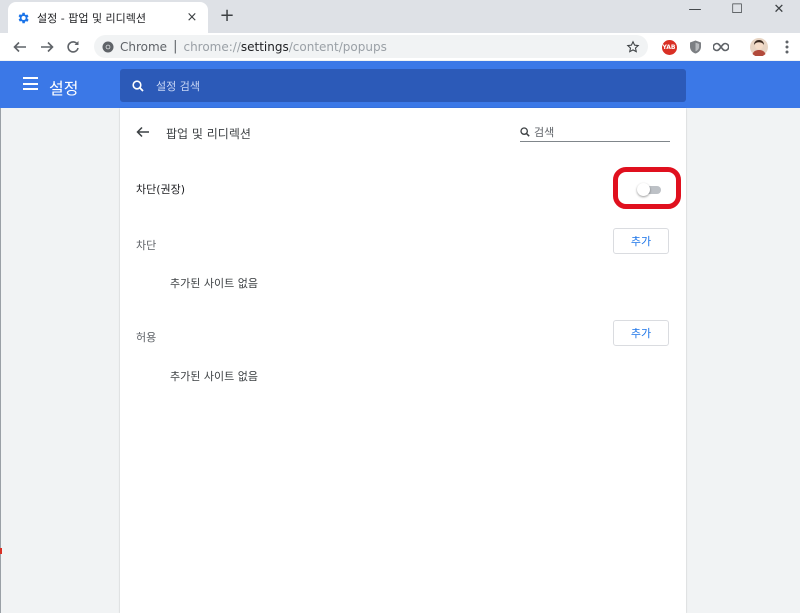  What do you see at coordinates (400, 16) in the screenshot?
I see `tab-strip: 설정 - 팝업 및 리디렉션 × + — ☐ ✕` at bounding box center [400, 16].